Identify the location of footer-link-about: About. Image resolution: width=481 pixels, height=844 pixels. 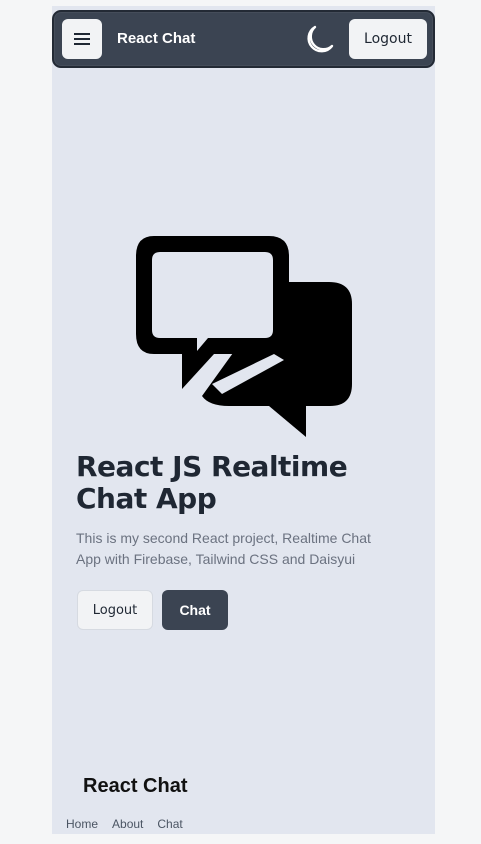
(127, 824).